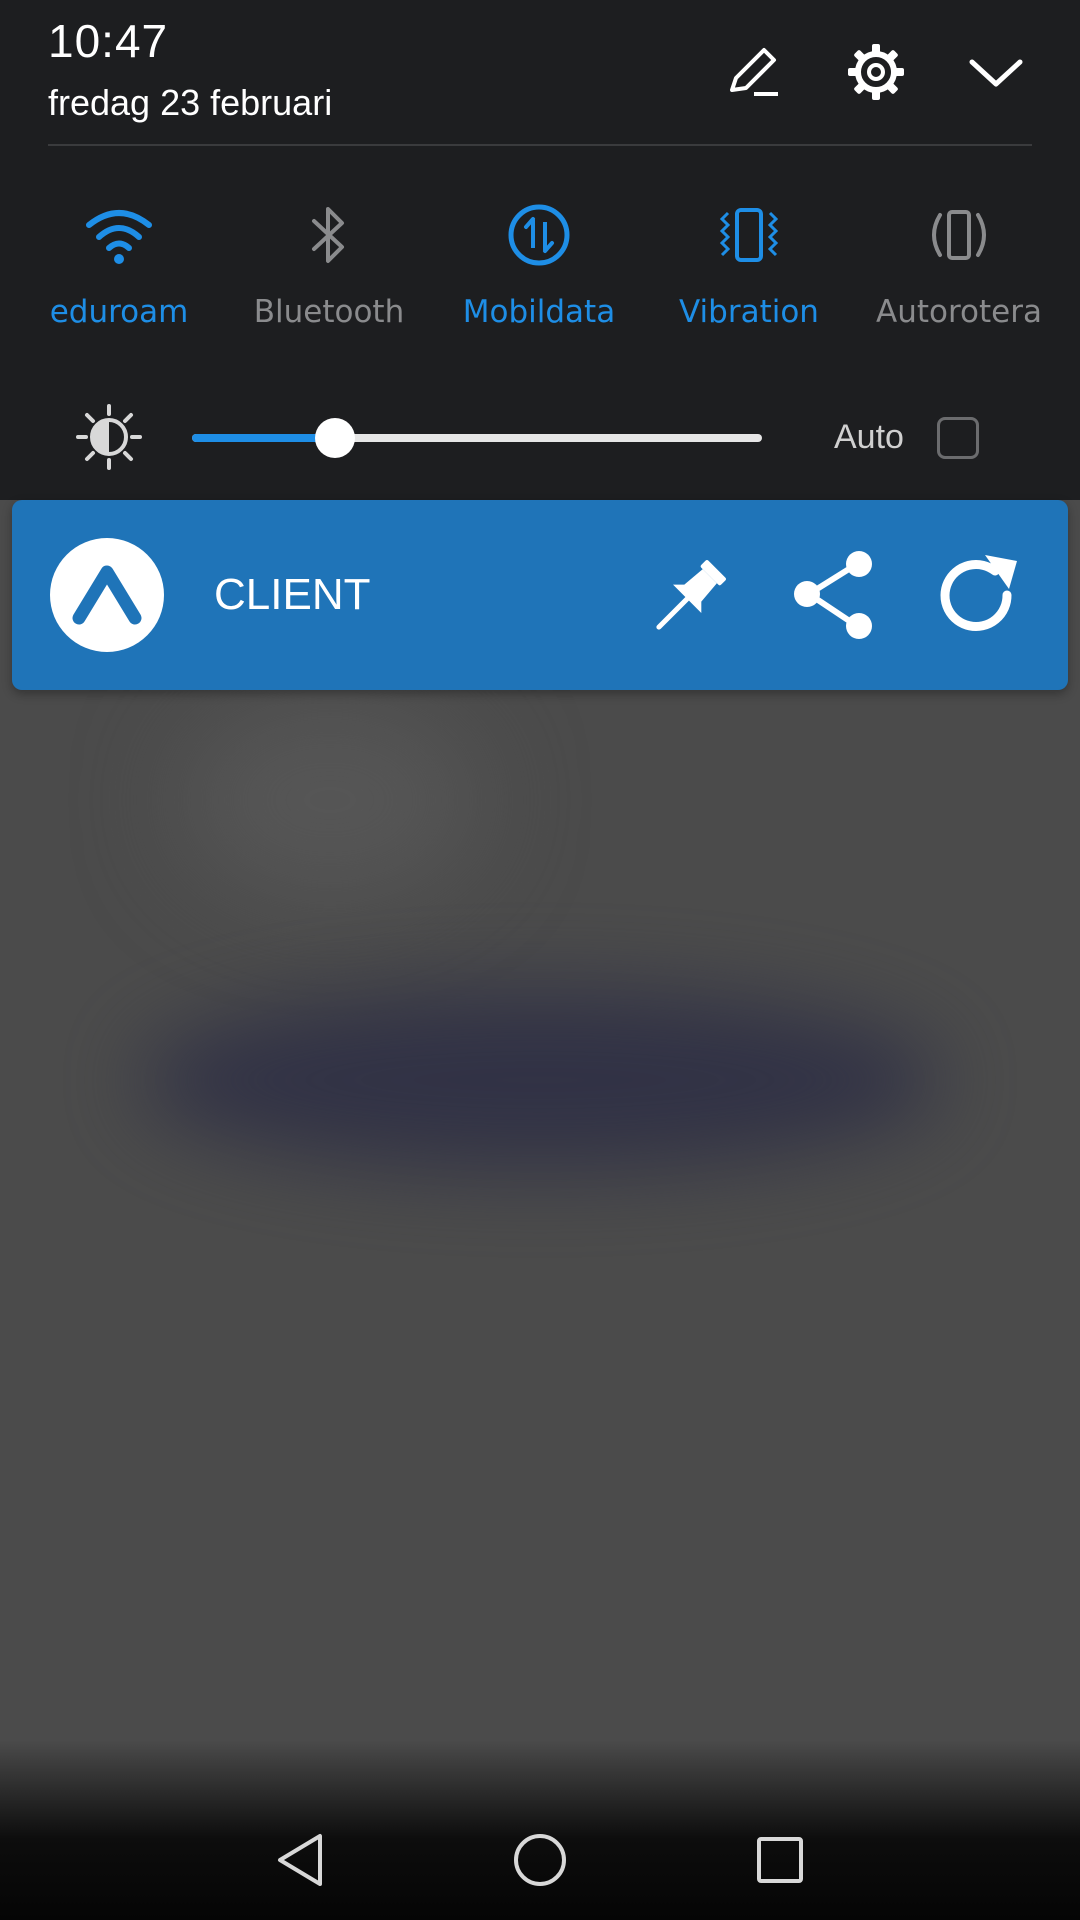 The height and width of the screenshot is (1920, 1080). I want to click on tile-label: Mobildata, so click(539, 312).